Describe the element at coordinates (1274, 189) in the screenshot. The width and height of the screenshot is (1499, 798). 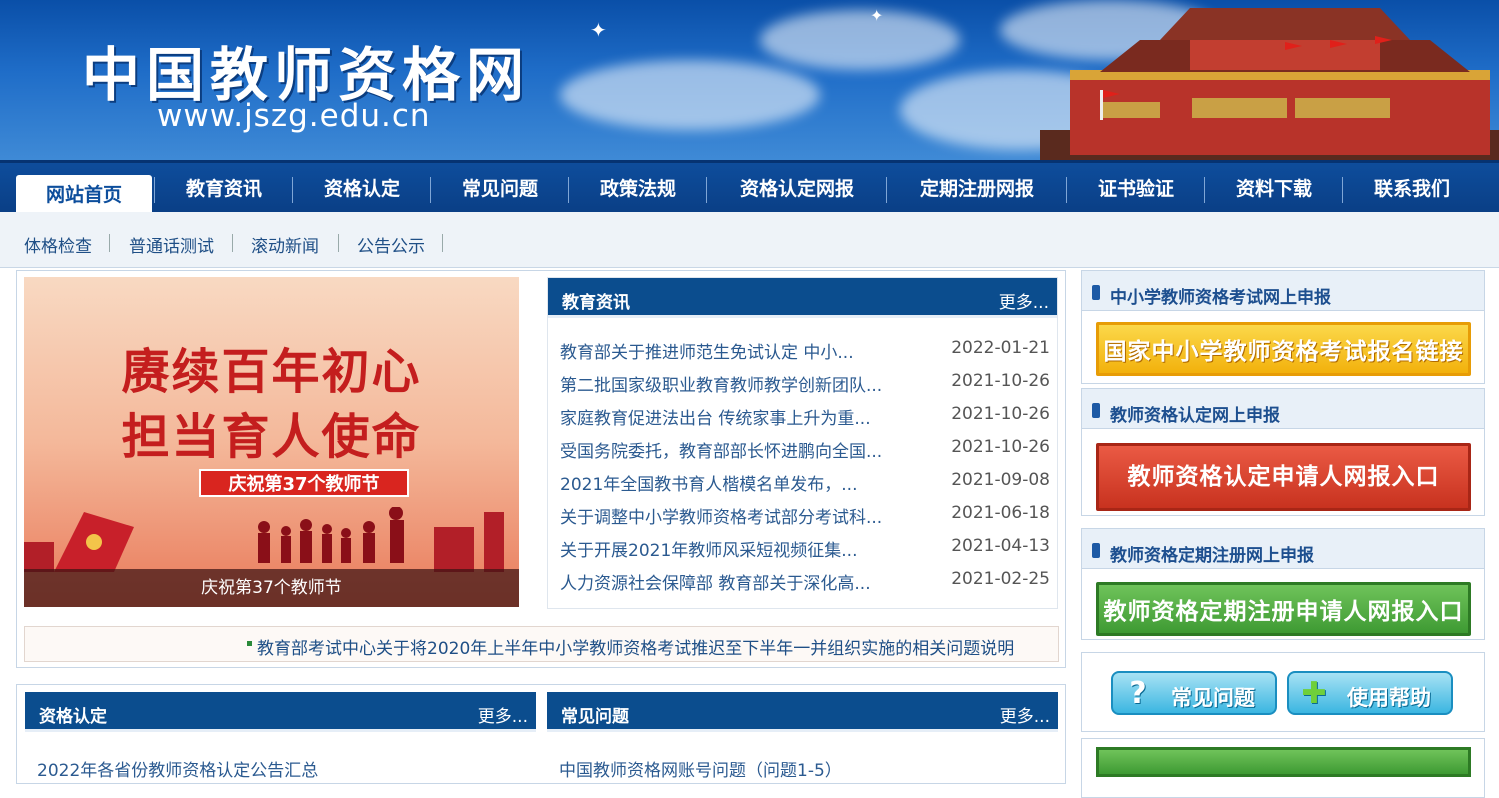
I see `nav-item-downloads: 资料下载` at that location.